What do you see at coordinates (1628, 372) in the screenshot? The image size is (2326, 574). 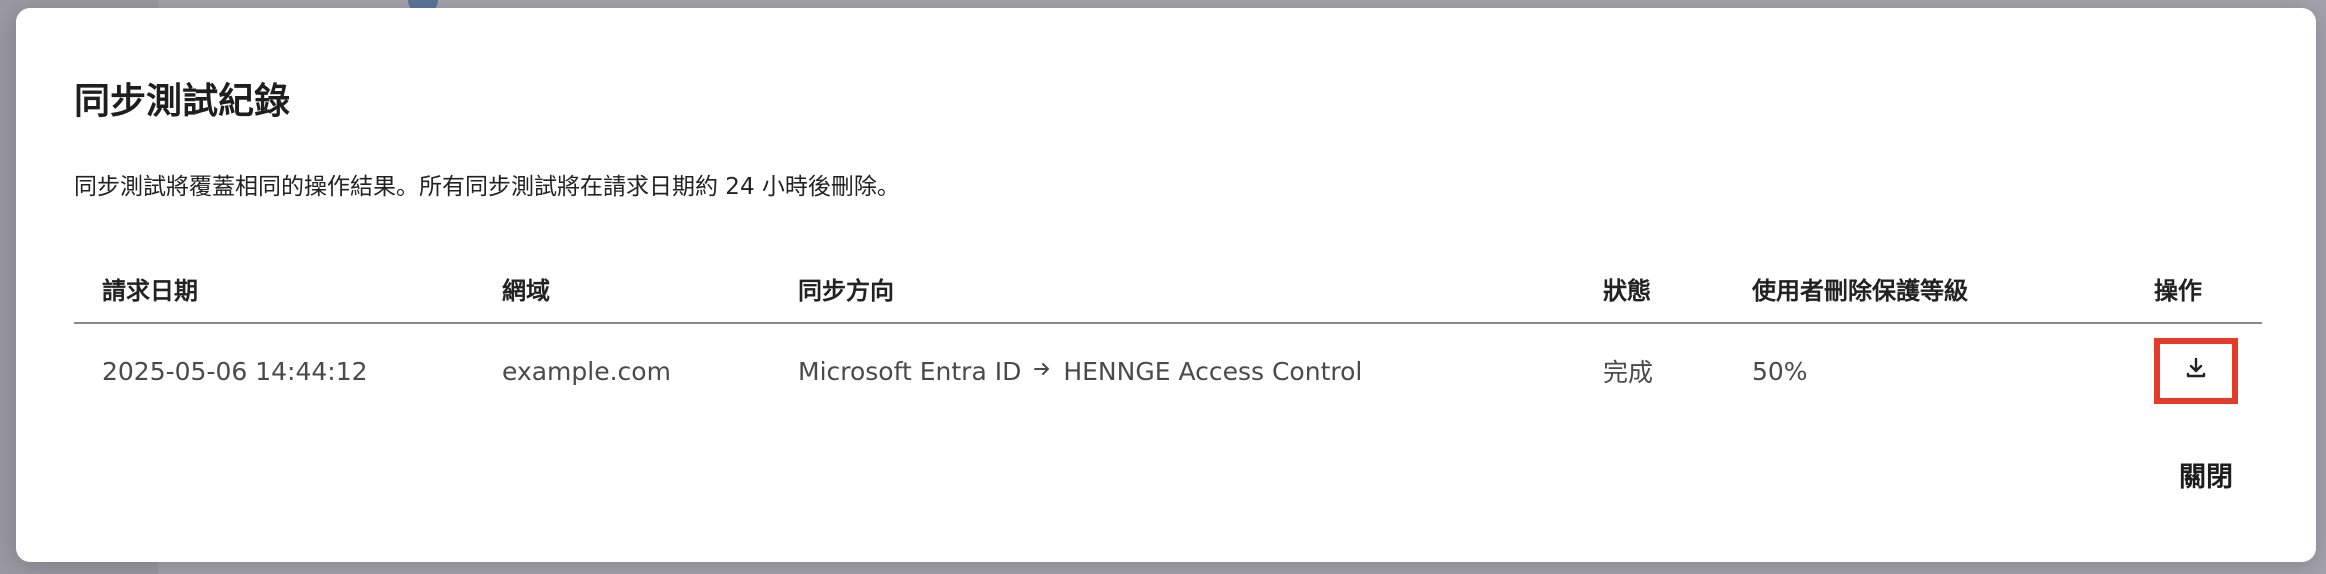 I see `cell-status: 完成` at bounding box center [1628, 372].